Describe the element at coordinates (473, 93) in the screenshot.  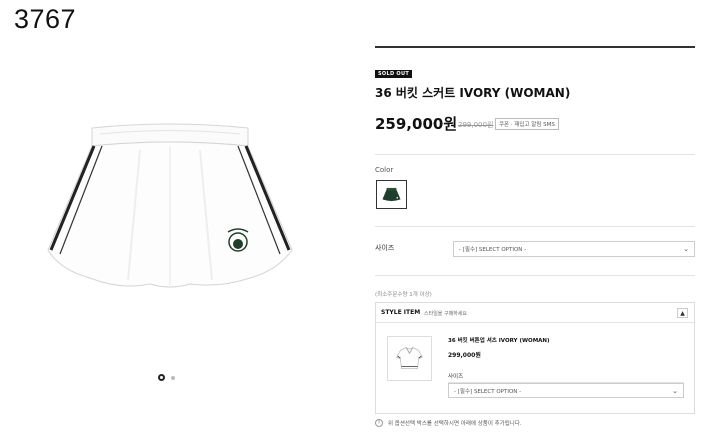
I see `product-name: 36 버킷 스커트 IVORY (WOMAN)` at that location.